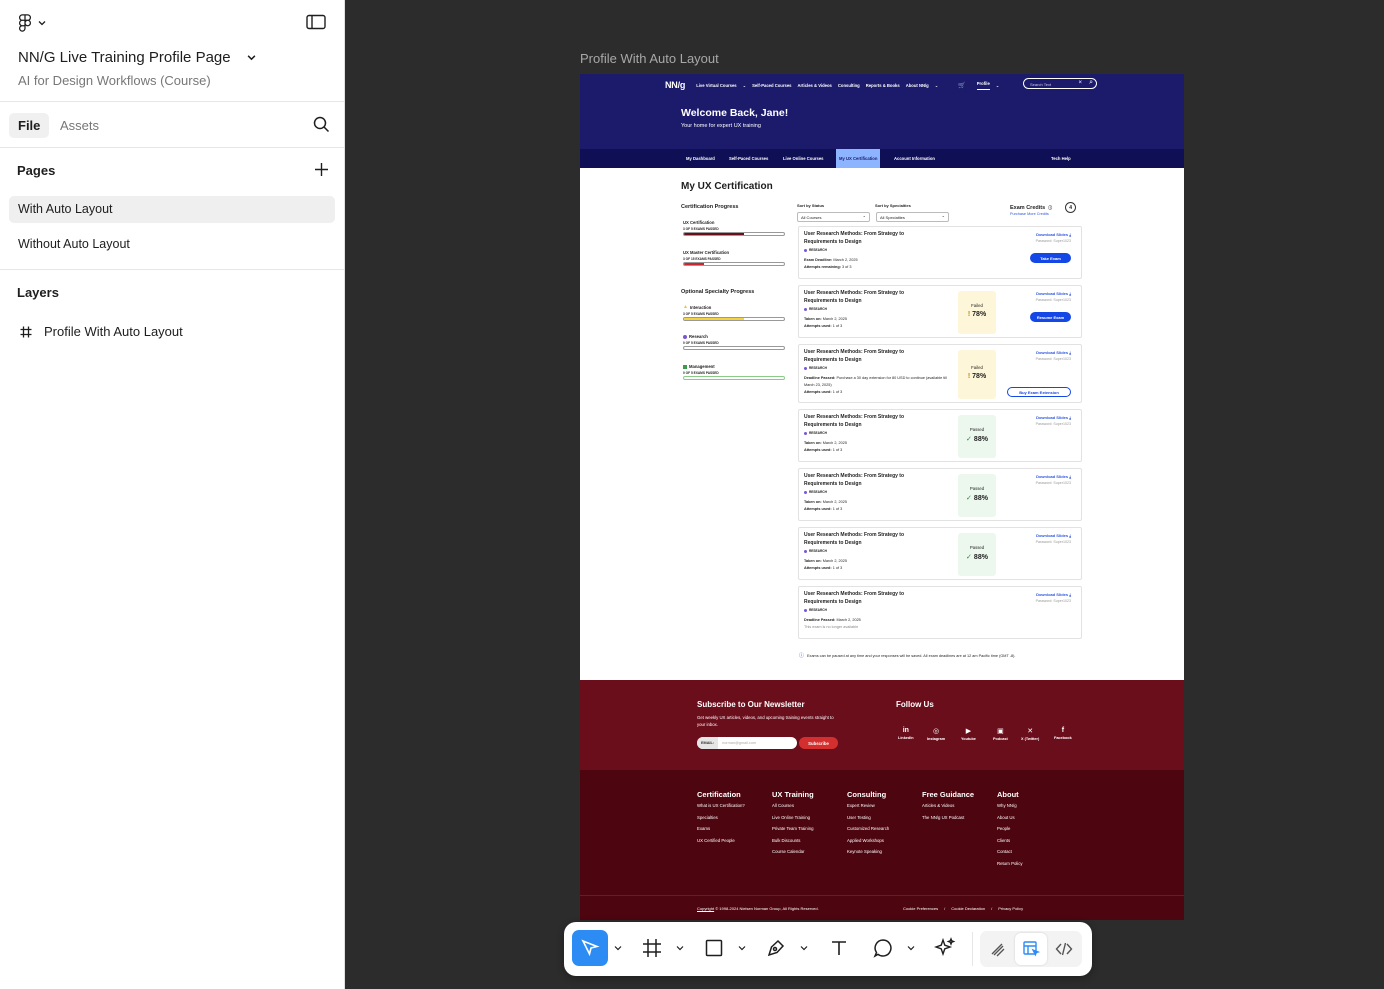  What do you see at coordinates (945, 948) in the screenshot?
I see `ai-tool-button` at bounding box center [945, 948].